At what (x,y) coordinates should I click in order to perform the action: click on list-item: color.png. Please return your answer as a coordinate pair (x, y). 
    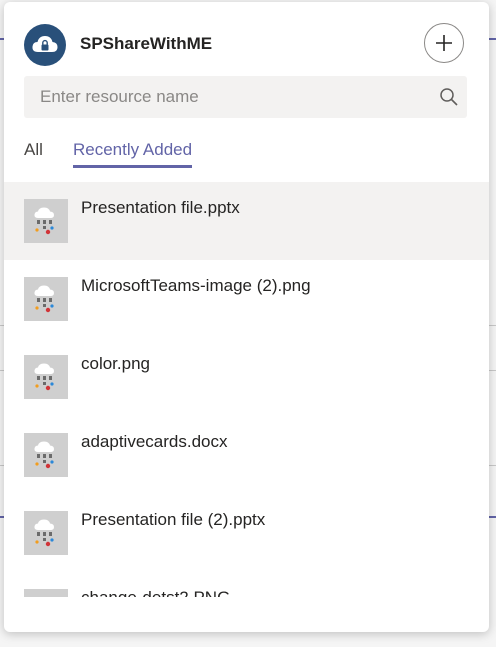
    Looking at the image, I should click on (246, 377).